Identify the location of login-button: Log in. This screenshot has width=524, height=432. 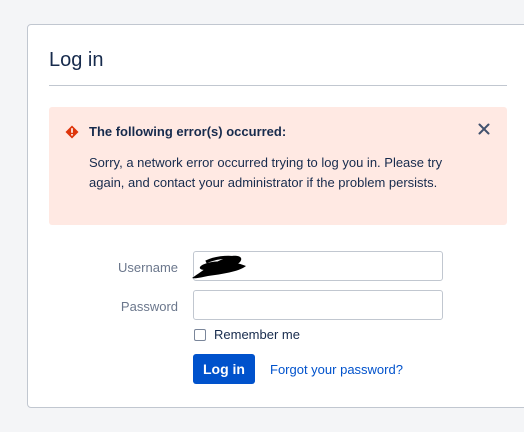
(224, 369).